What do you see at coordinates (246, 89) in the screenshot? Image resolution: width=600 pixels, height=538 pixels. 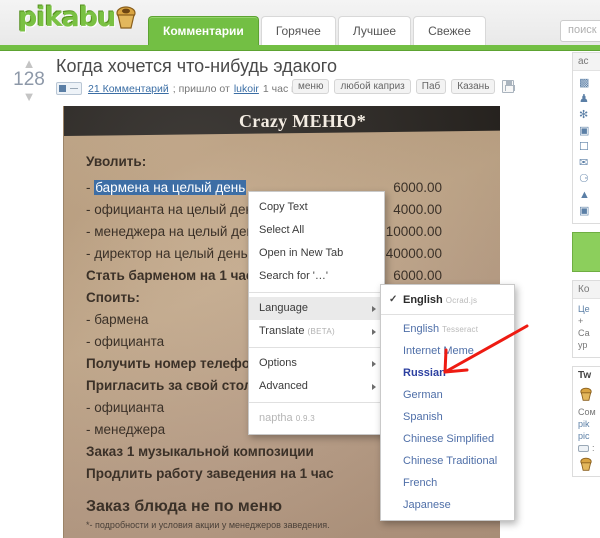 I see `author-link: lukoir` at bounding box center [246, 89].